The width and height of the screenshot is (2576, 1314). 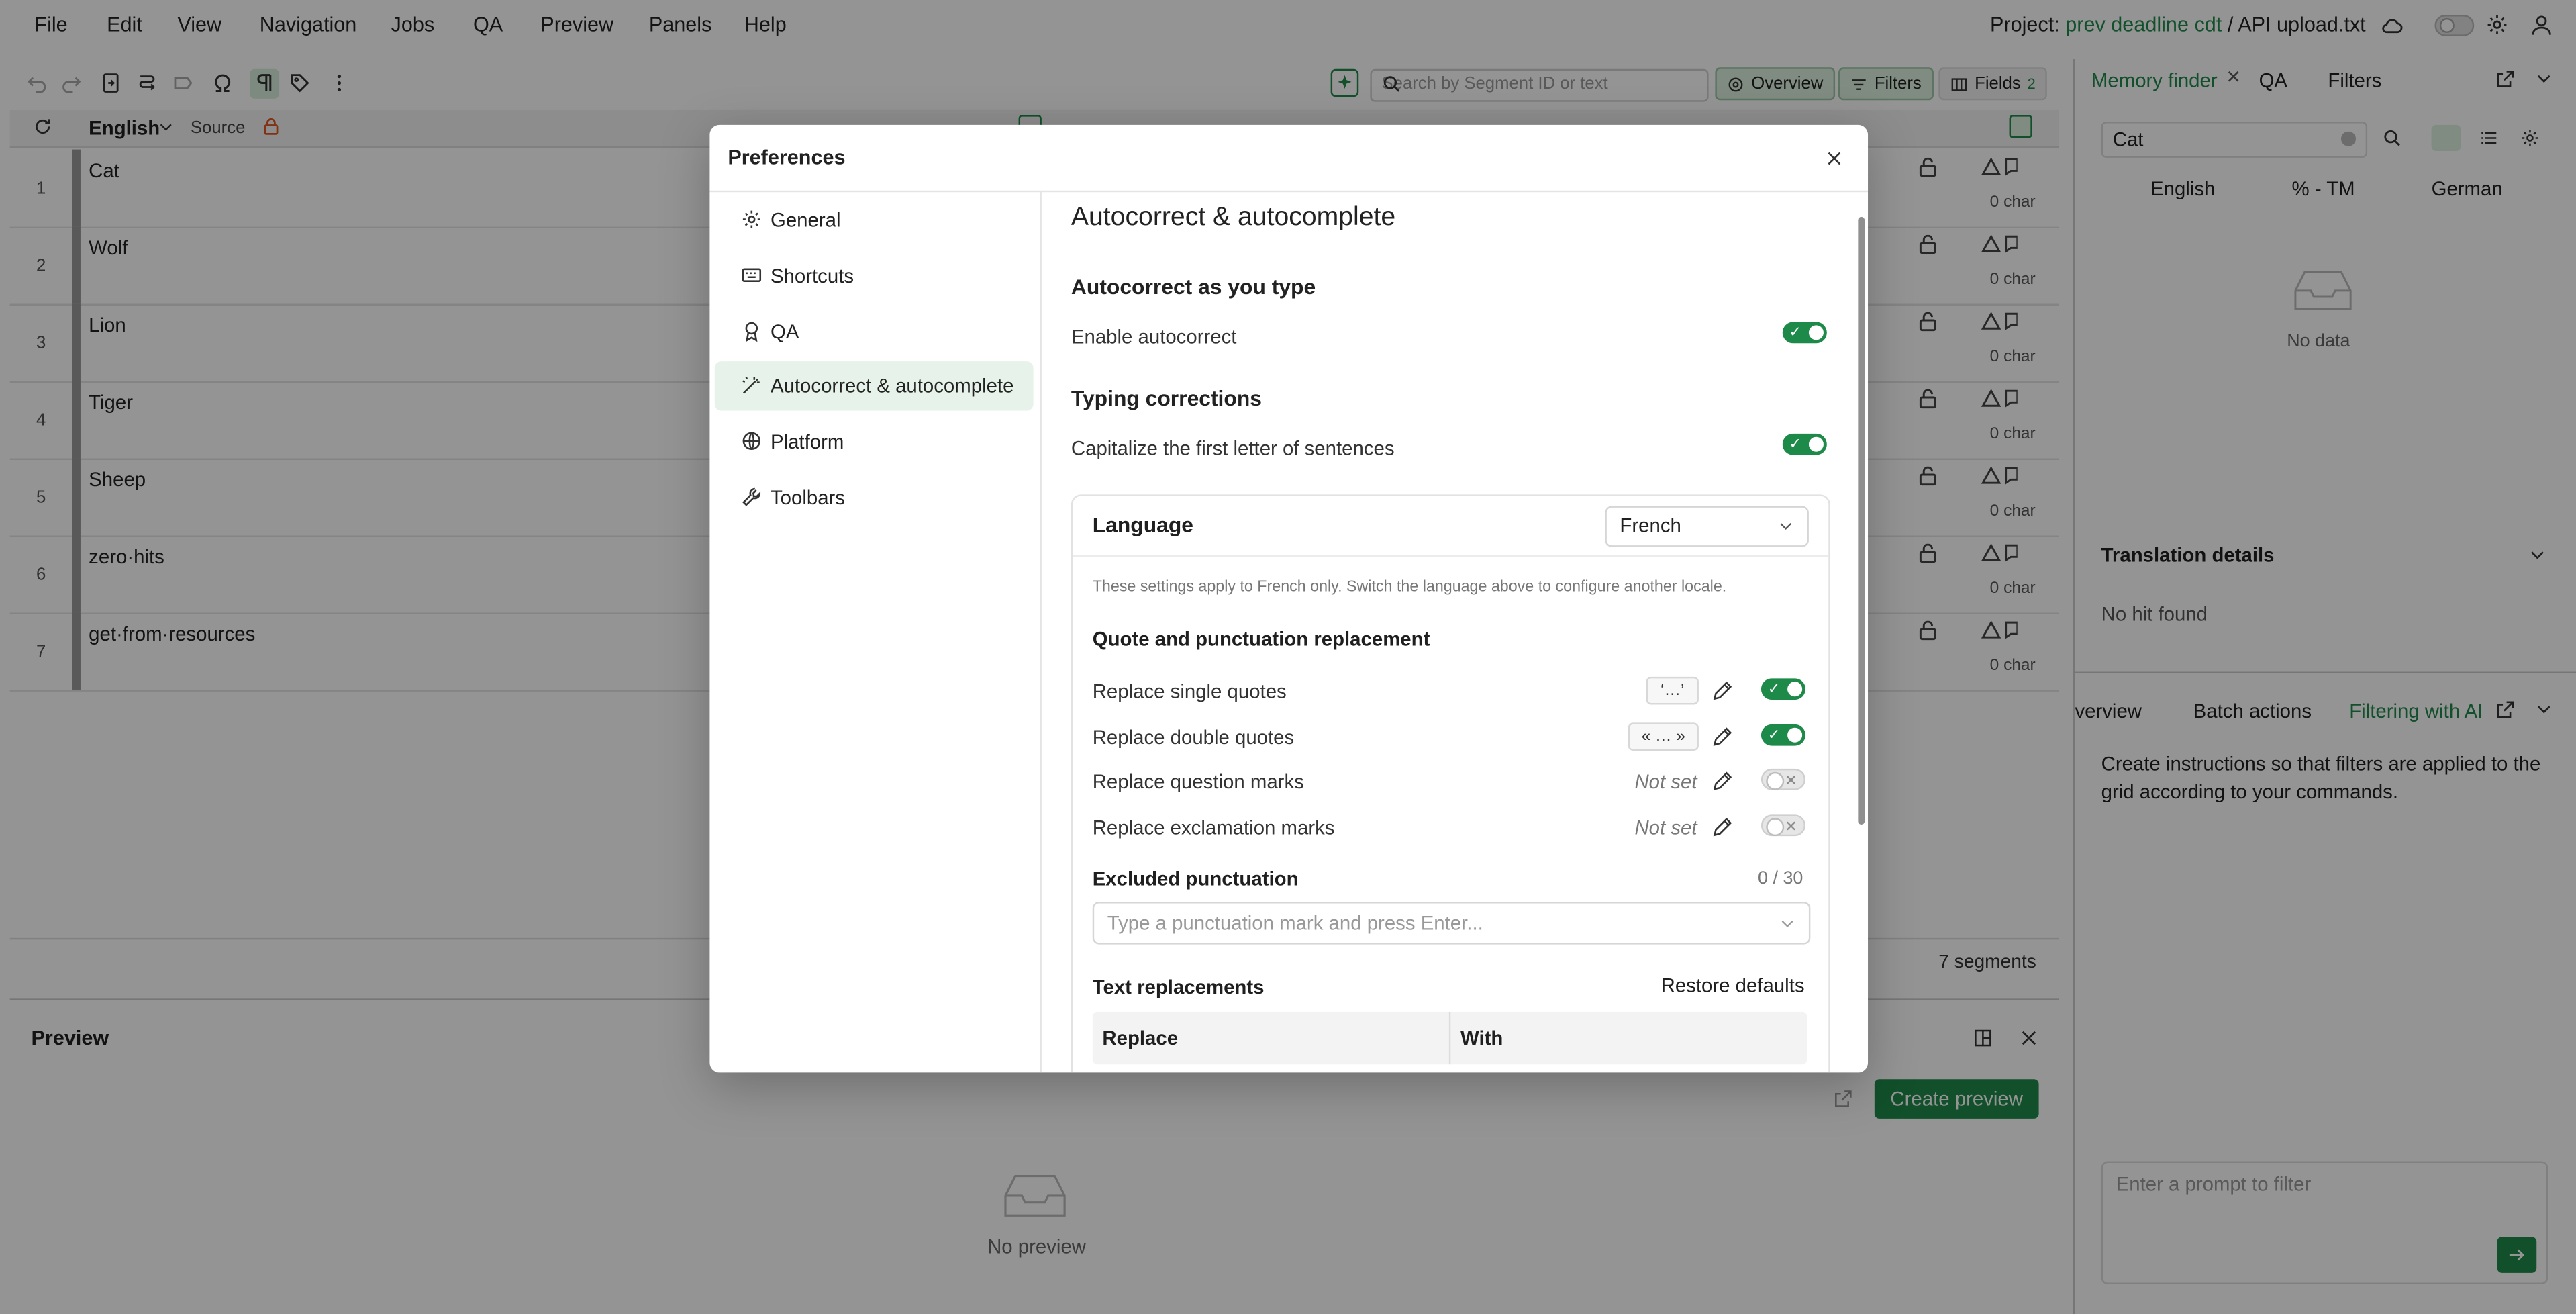 What do you see at coordinates (874, 441) in the screenshot?
I see `nav-item-platform: Platform` at bounding box center [874, 441].